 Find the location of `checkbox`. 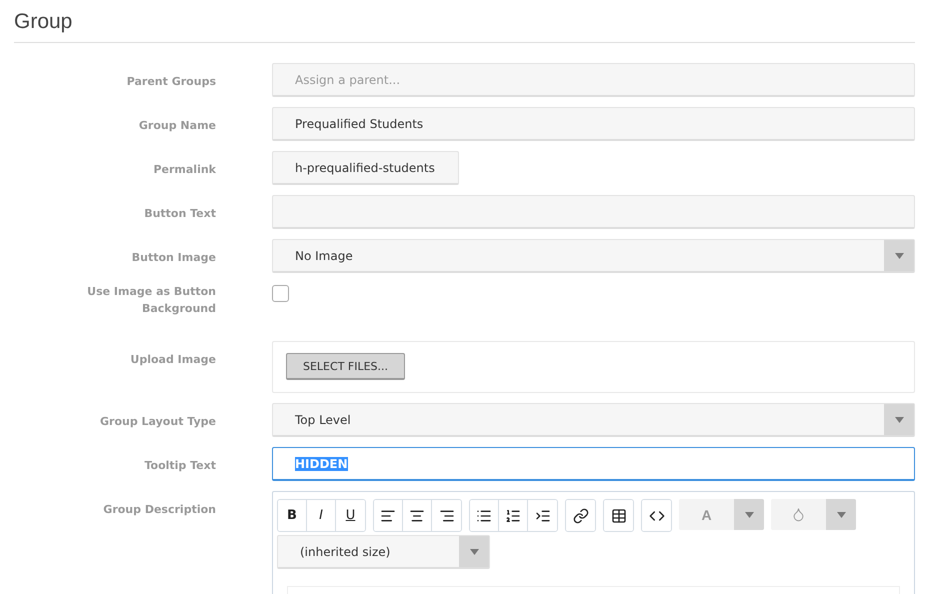

checkbox is located at coordinates (280, 293).